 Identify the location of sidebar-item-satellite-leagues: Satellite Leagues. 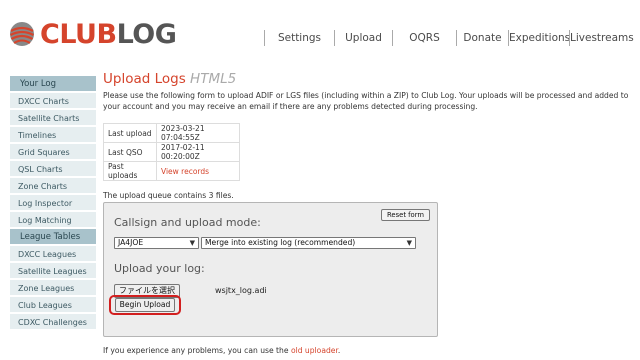
(53, 271).